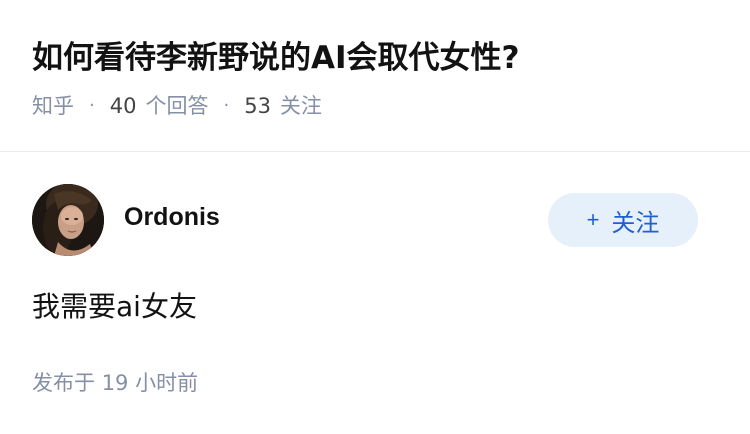  Describe the element at coordinates (63, 383) in the screenshot. I see `published-prefix: 发布于` at that location.